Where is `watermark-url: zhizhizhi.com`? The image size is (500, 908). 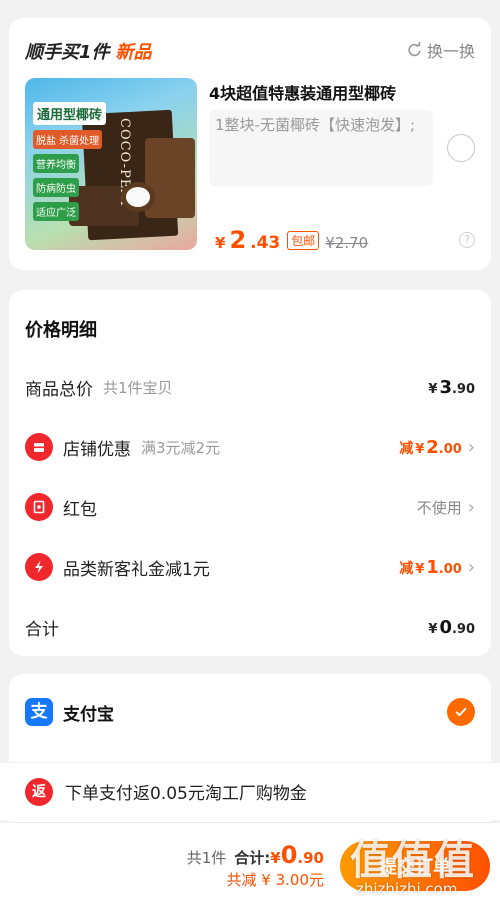 watermark-url: zhizhizhi.com is located at coordinates (407, 889).